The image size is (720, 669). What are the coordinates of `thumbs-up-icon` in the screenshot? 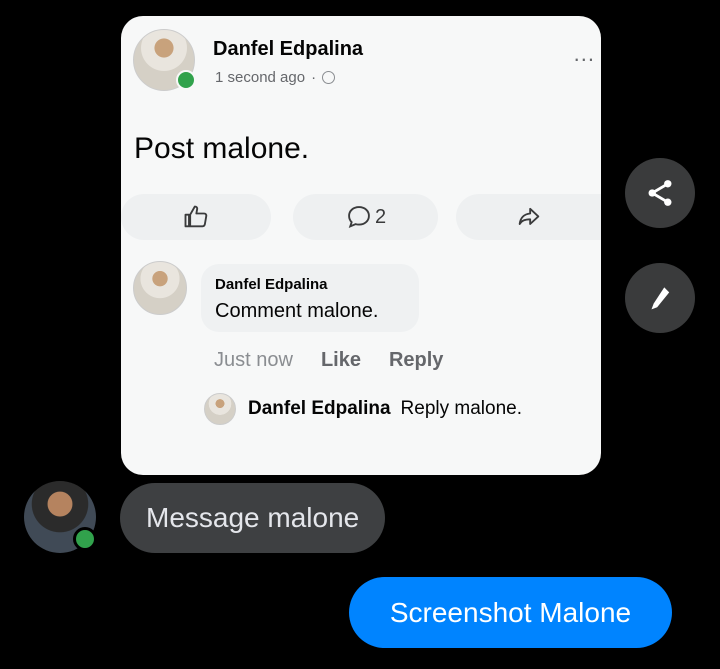 It's located at (196, 216).